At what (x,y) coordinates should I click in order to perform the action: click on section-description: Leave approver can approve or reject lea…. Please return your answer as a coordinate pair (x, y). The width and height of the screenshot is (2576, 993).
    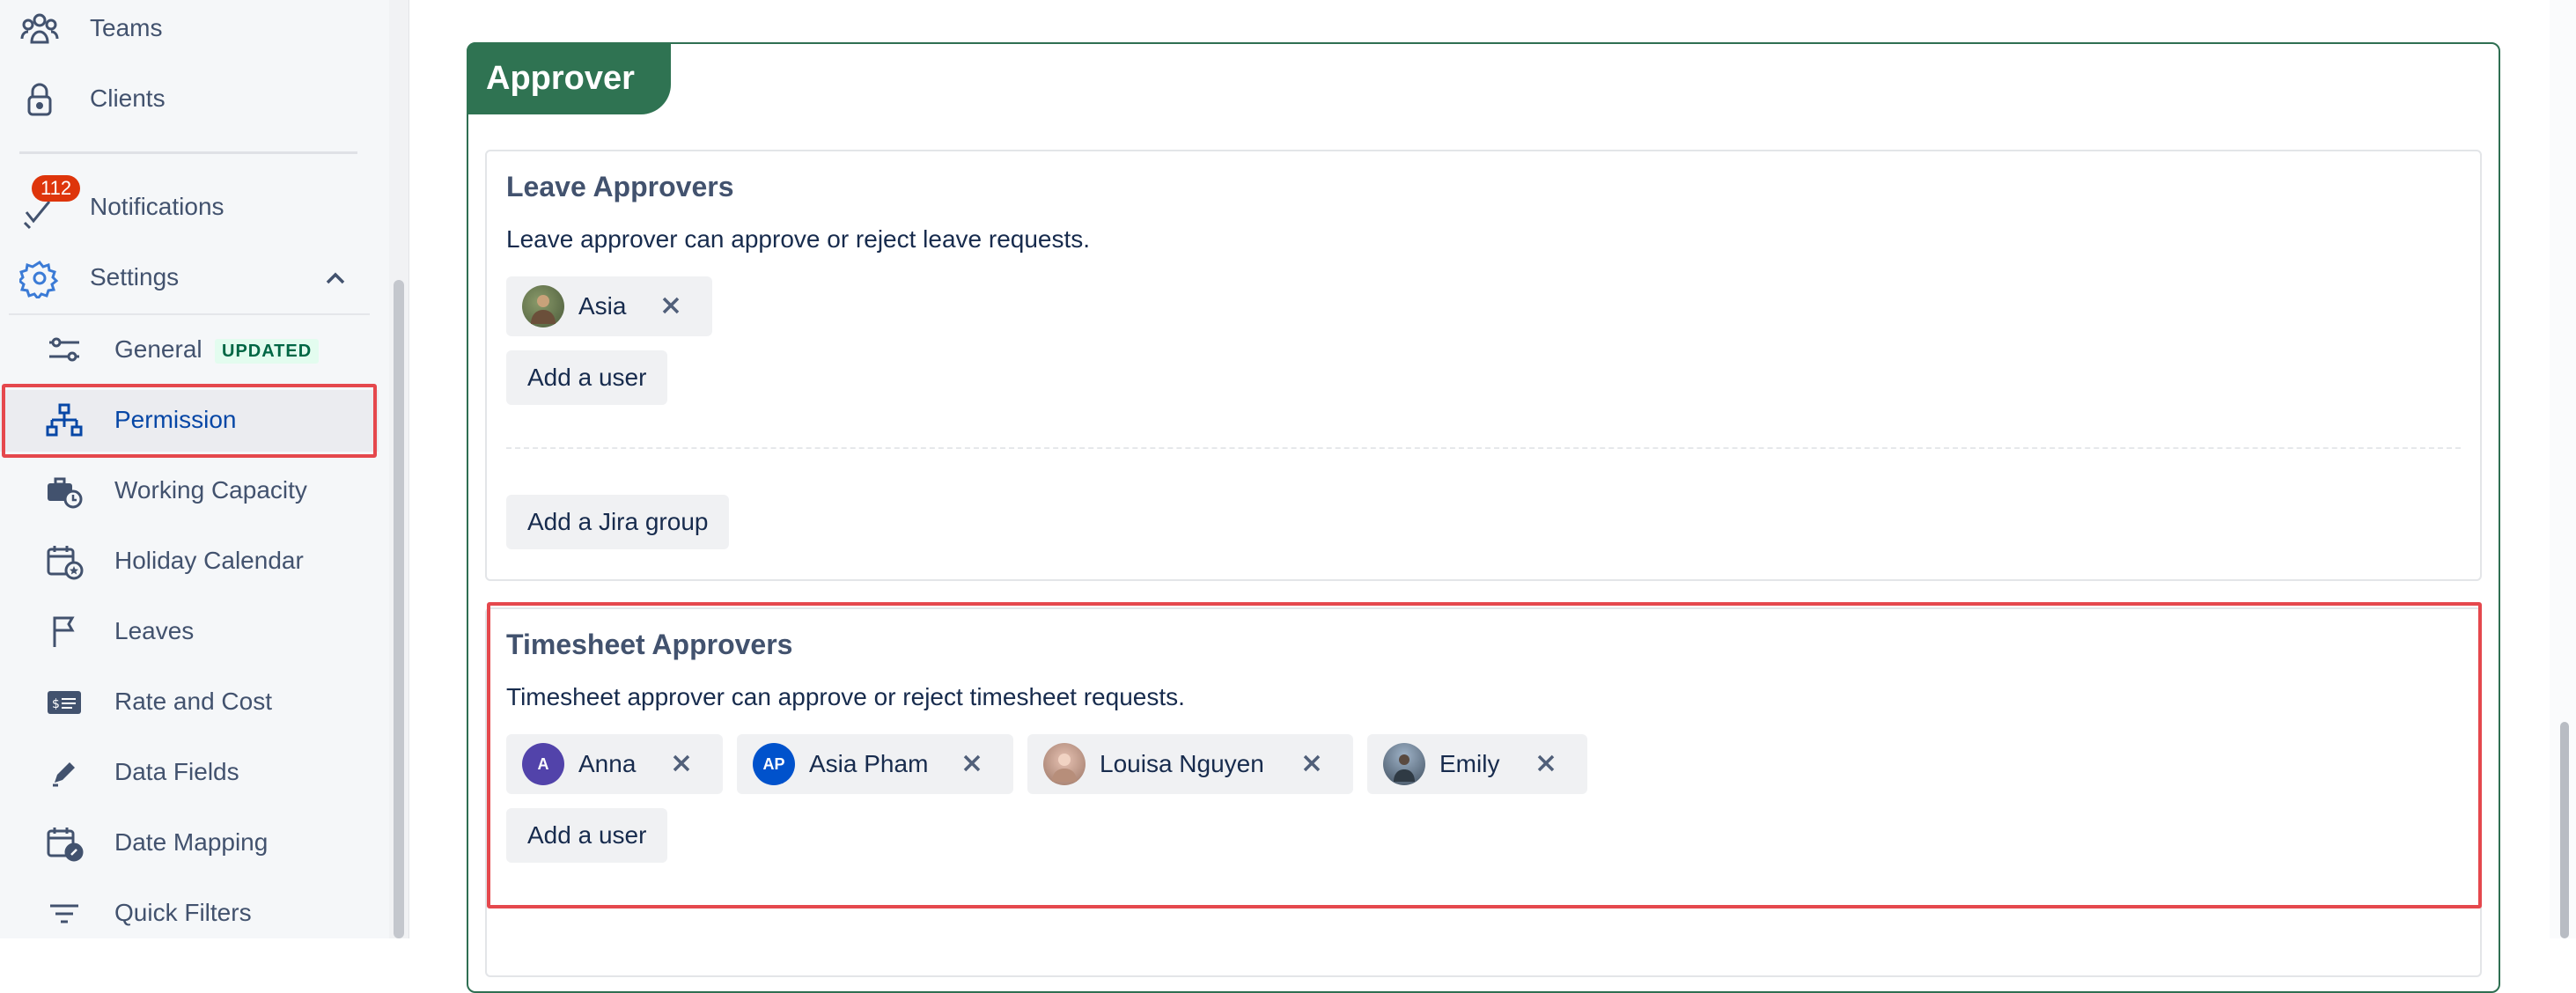
    Looking at the image, I should click on (799, 239).